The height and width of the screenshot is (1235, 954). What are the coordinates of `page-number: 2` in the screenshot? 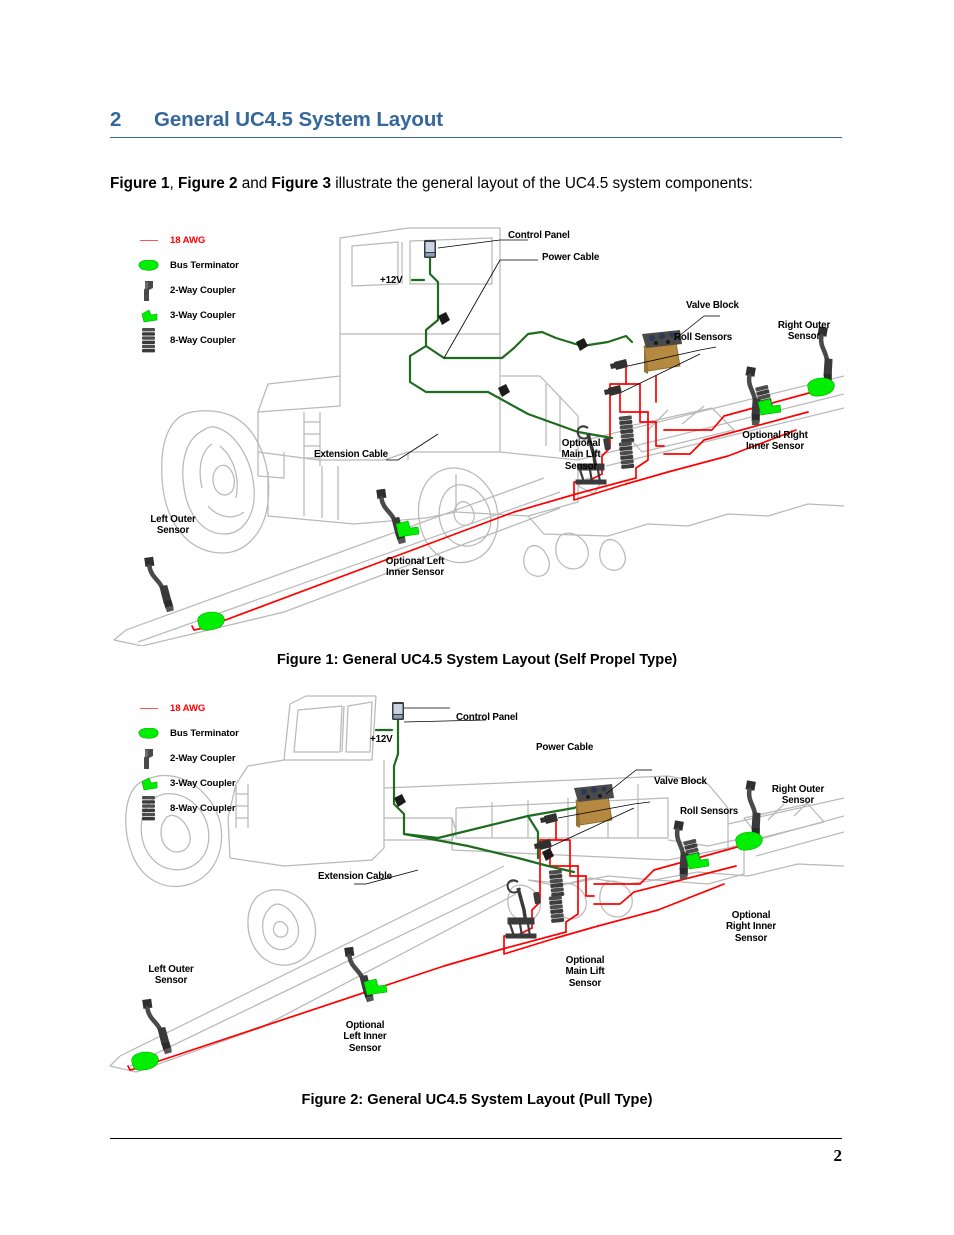 It's located at (838, 1155).